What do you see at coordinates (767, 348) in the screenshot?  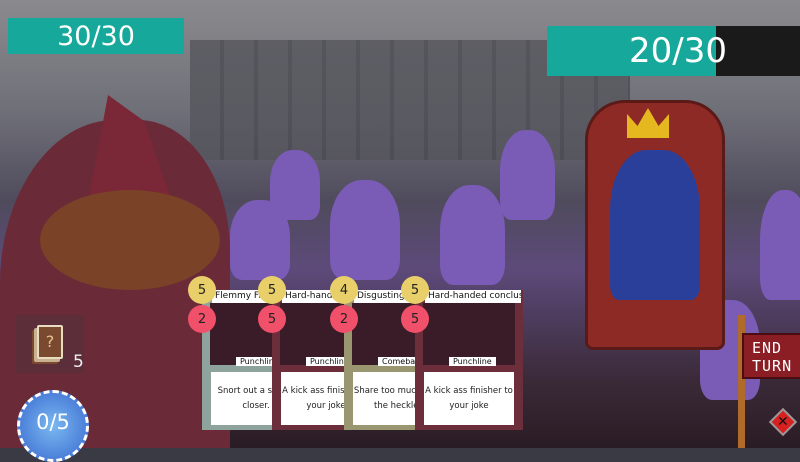 I see `end-turn-line1: END` at bounding box center [767, 348].